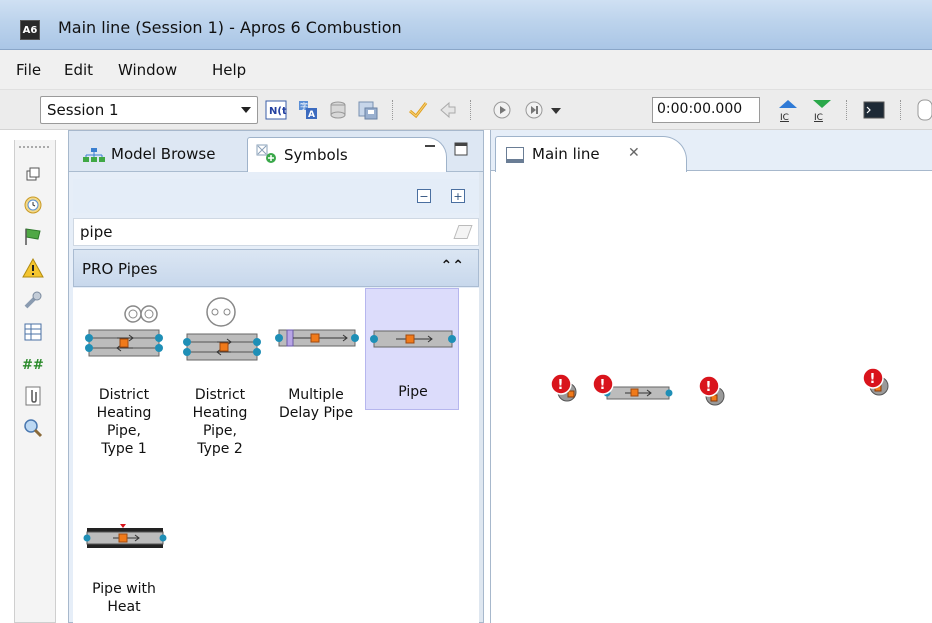  What do you see at coordinates (338, 110) in the screenshot?
I see `database-icon` at bounding box center [338, 110].